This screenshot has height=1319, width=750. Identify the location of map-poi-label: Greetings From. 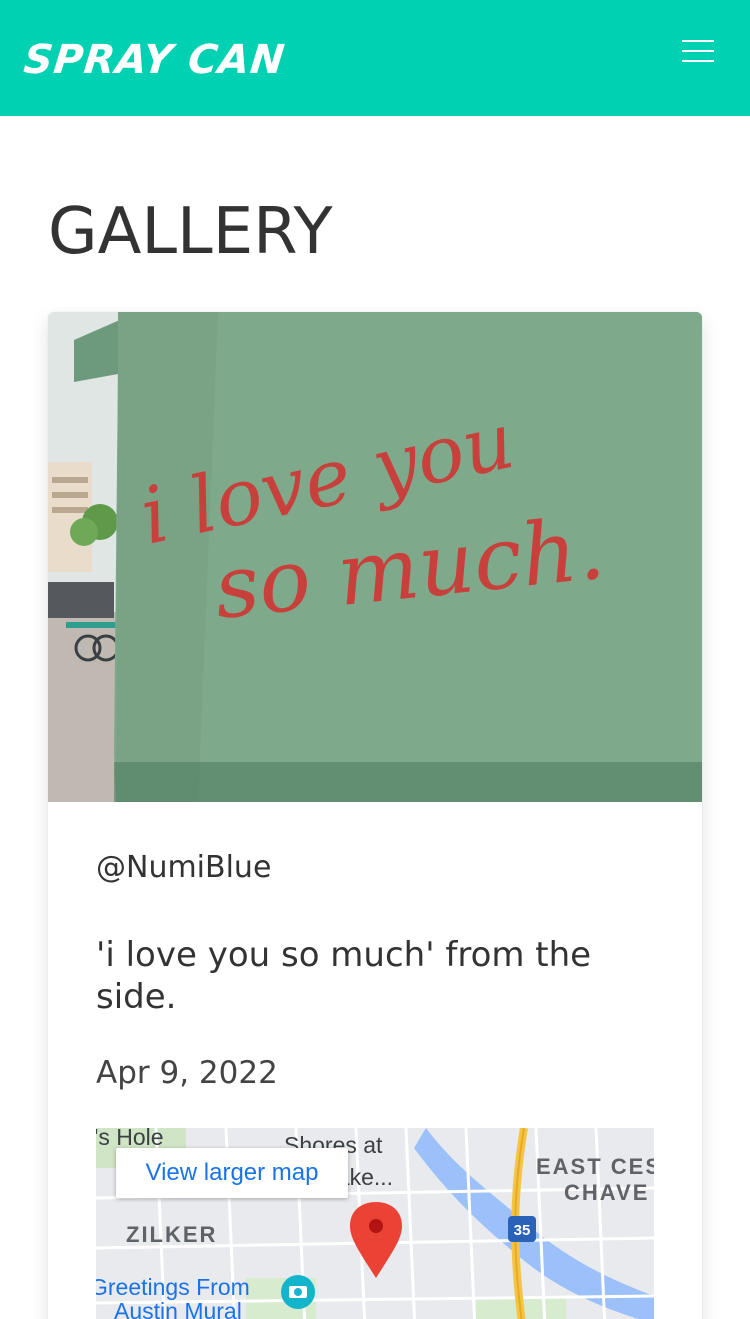
(173, 1287).